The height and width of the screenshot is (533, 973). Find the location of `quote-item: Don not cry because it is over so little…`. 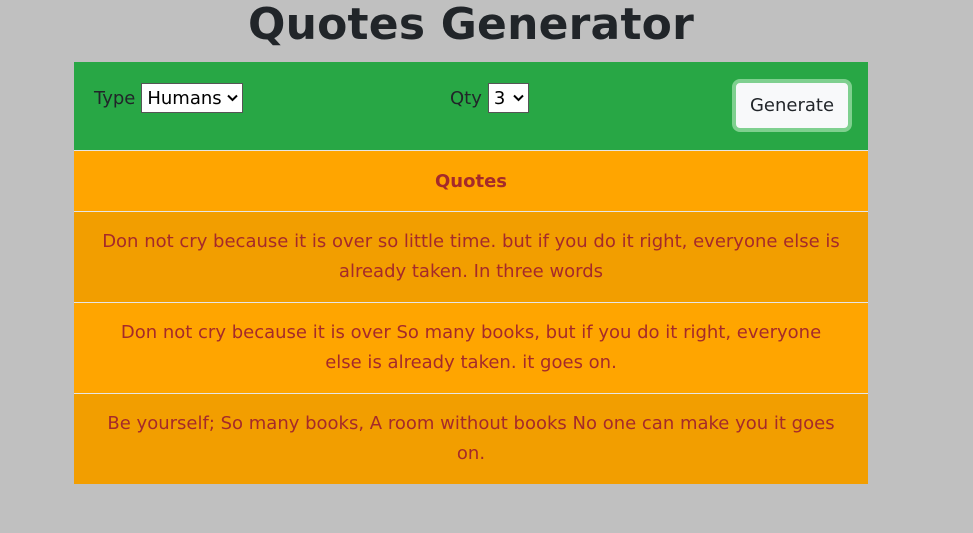

quote-item: Don not cry because it is over so little… is located at coordinates (471, 257).